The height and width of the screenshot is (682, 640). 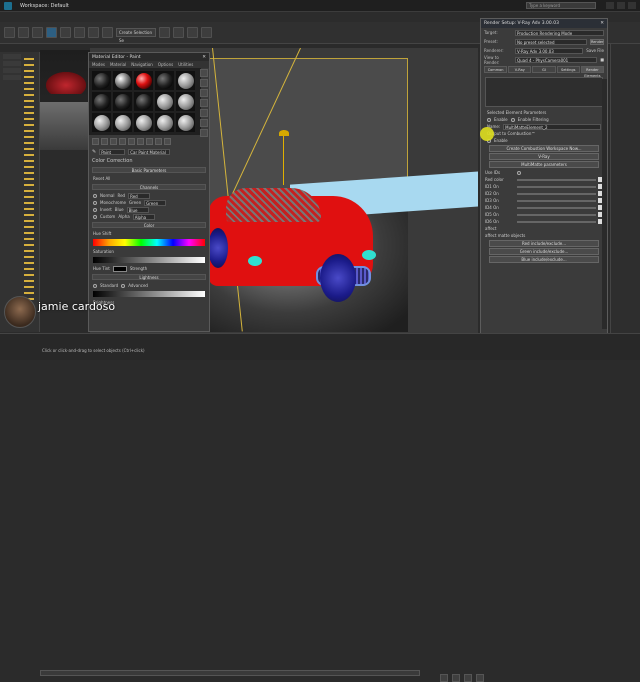 I want to click on close-icon, so click(x=632, y=5).